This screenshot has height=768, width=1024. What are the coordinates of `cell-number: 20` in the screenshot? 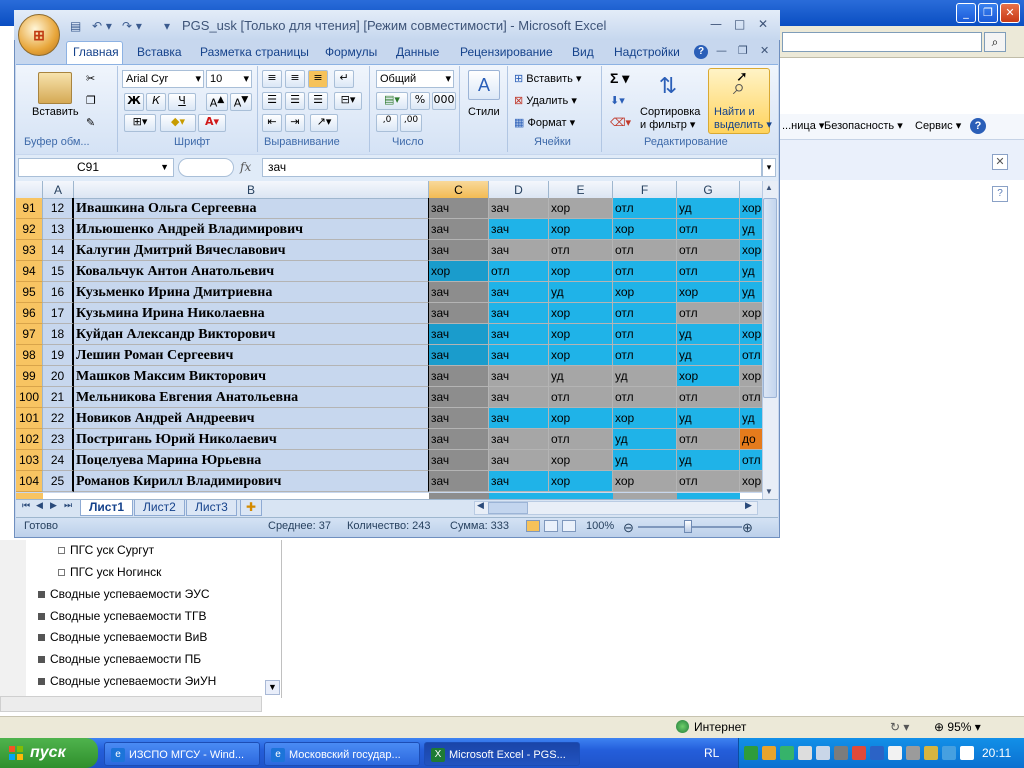 It's located at (58, 376).